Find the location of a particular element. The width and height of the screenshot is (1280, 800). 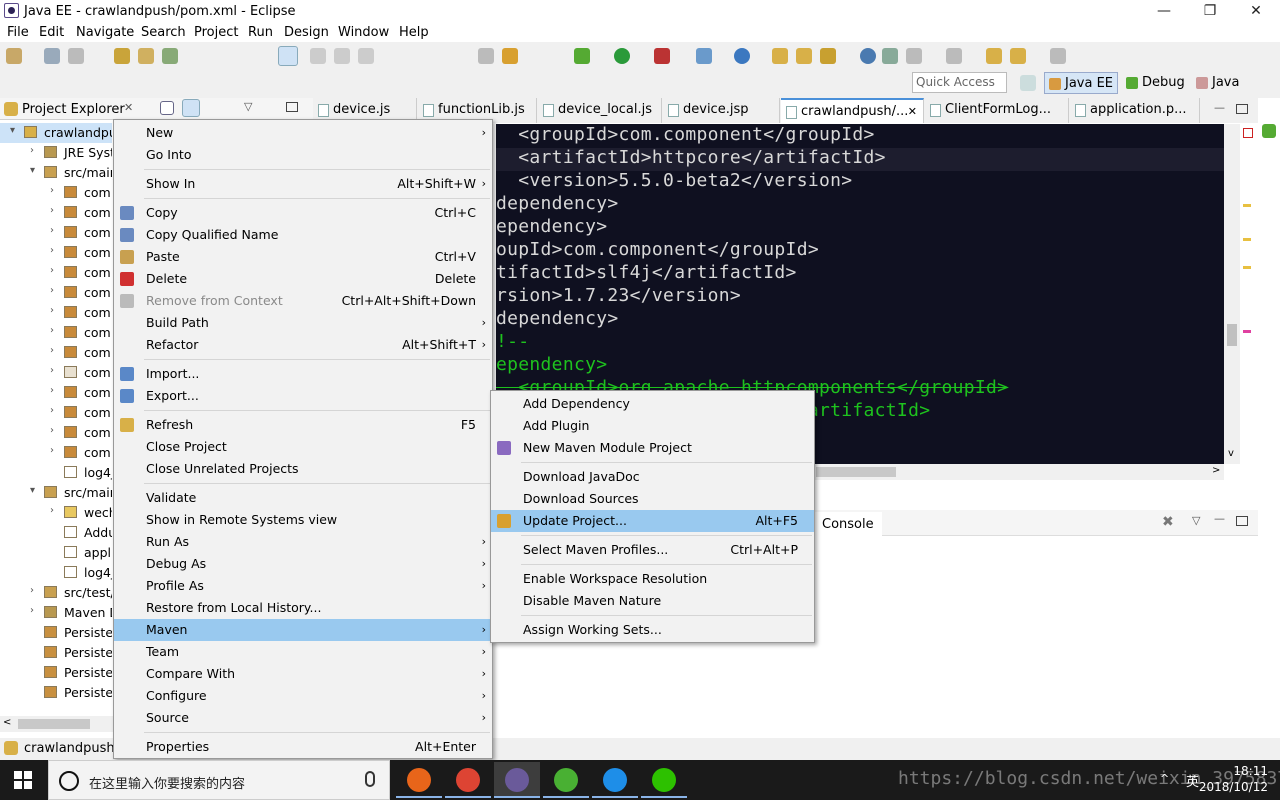

menu-item-download-javadoc: Download JavaDoc is located at coordinates (652, 477).